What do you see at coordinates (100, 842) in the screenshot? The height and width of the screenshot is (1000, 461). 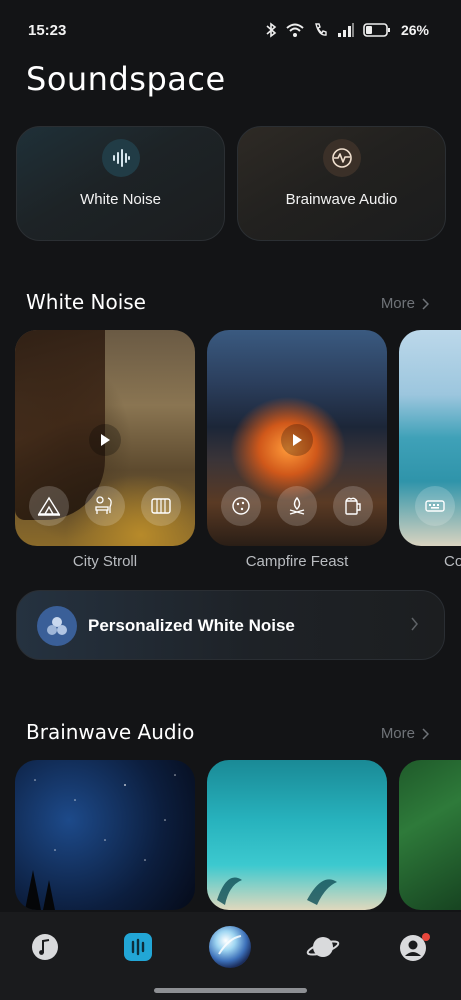 I see `tree-silhouette` at bounding box center [100, 842].